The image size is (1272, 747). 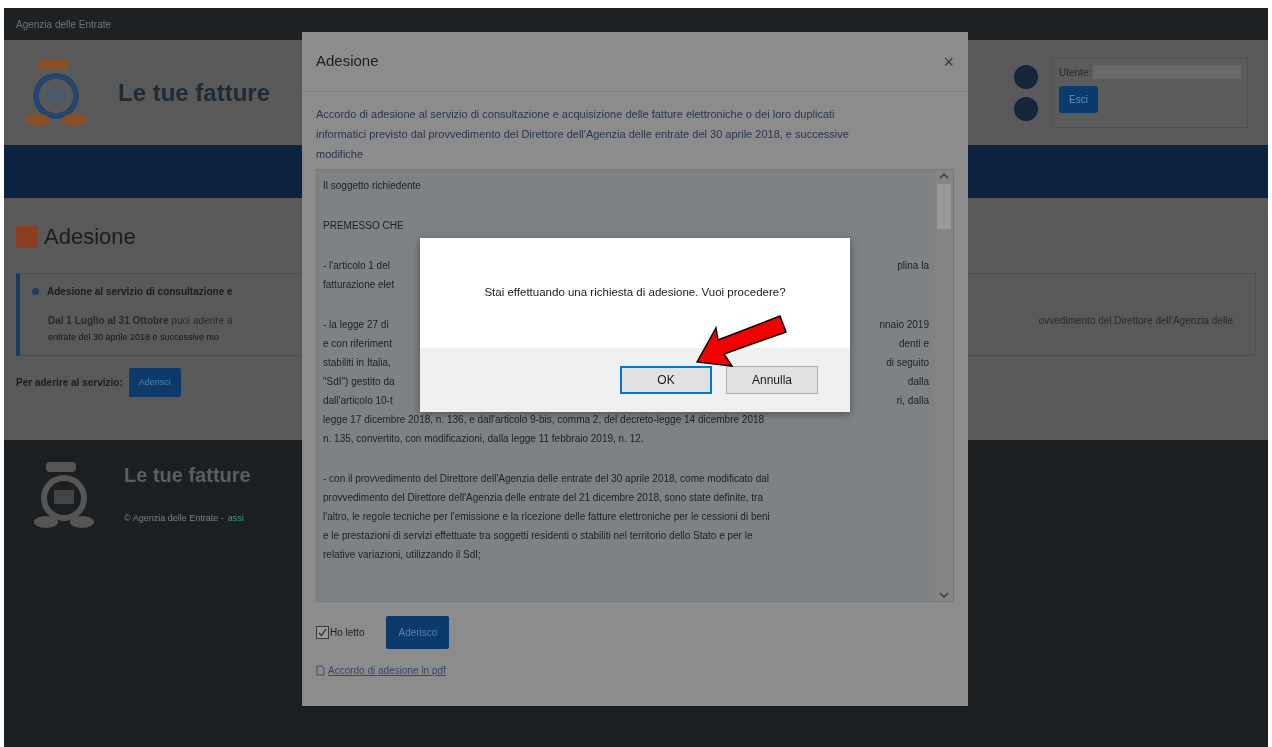 What do you see at coordinates (194, 92) in the screenshot?
I see `site-title: Le tue fatture` at bounding box center [194, 92].